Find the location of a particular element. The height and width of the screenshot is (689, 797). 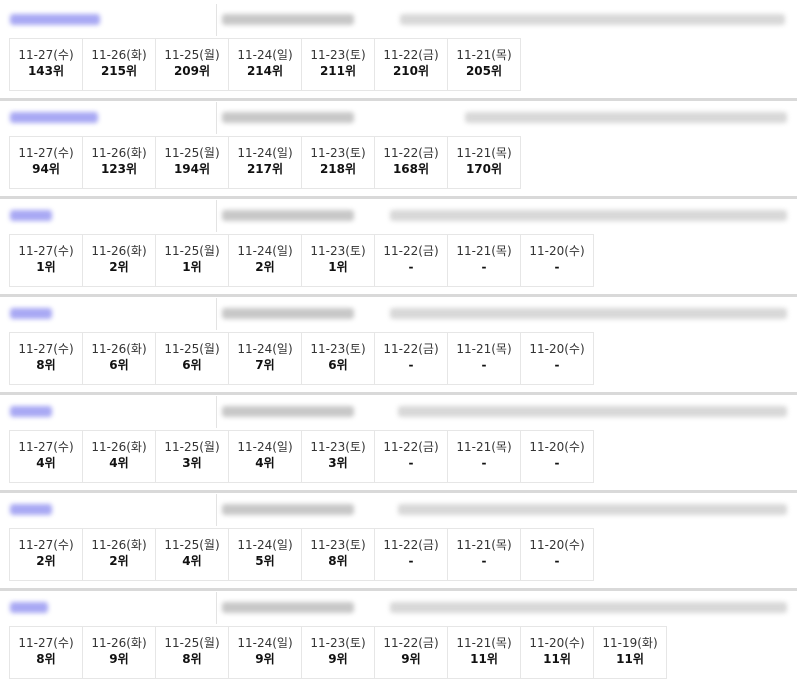

daily-rank-cell: 11-25(월) 4위 is located at coordinates (192, 554).